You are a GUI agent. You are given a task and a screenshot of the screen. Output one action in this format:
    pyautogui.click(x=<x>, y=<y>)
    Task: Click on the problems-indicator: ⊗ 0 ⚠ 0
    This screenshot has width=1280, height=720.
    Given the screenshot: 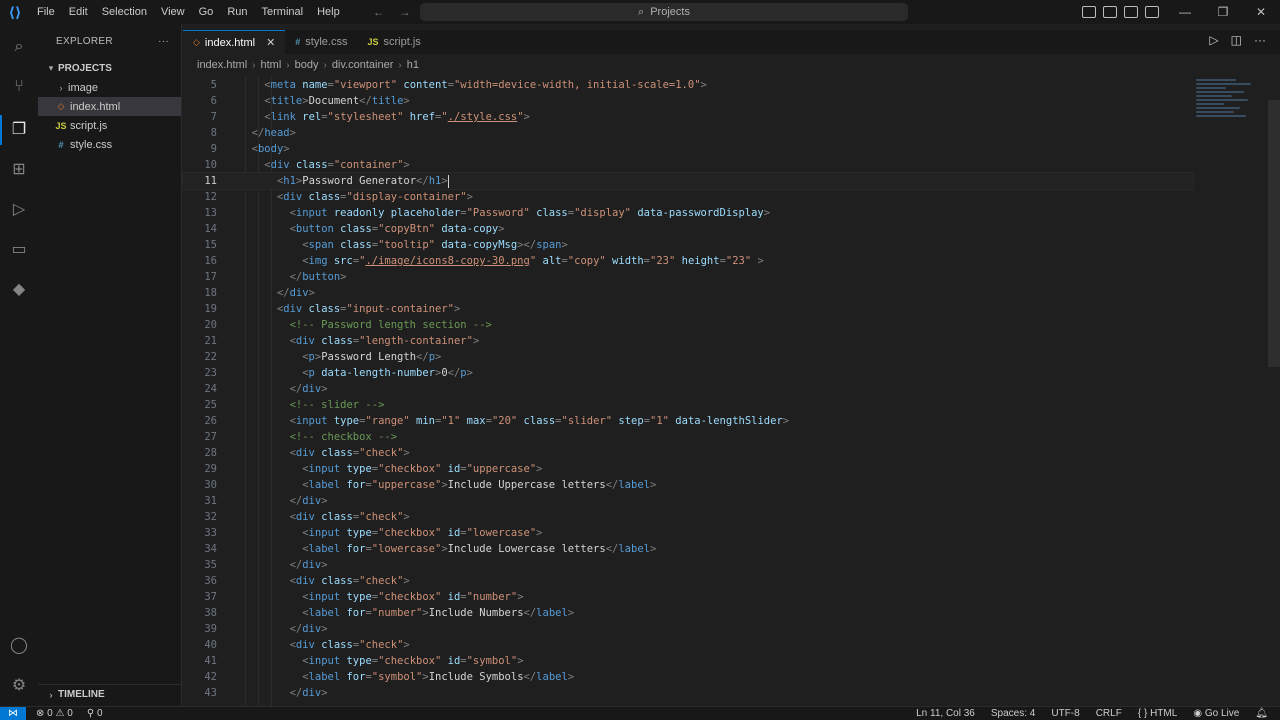 What is the action you would take?
    pyautogui.click(x=54, y=713)
    